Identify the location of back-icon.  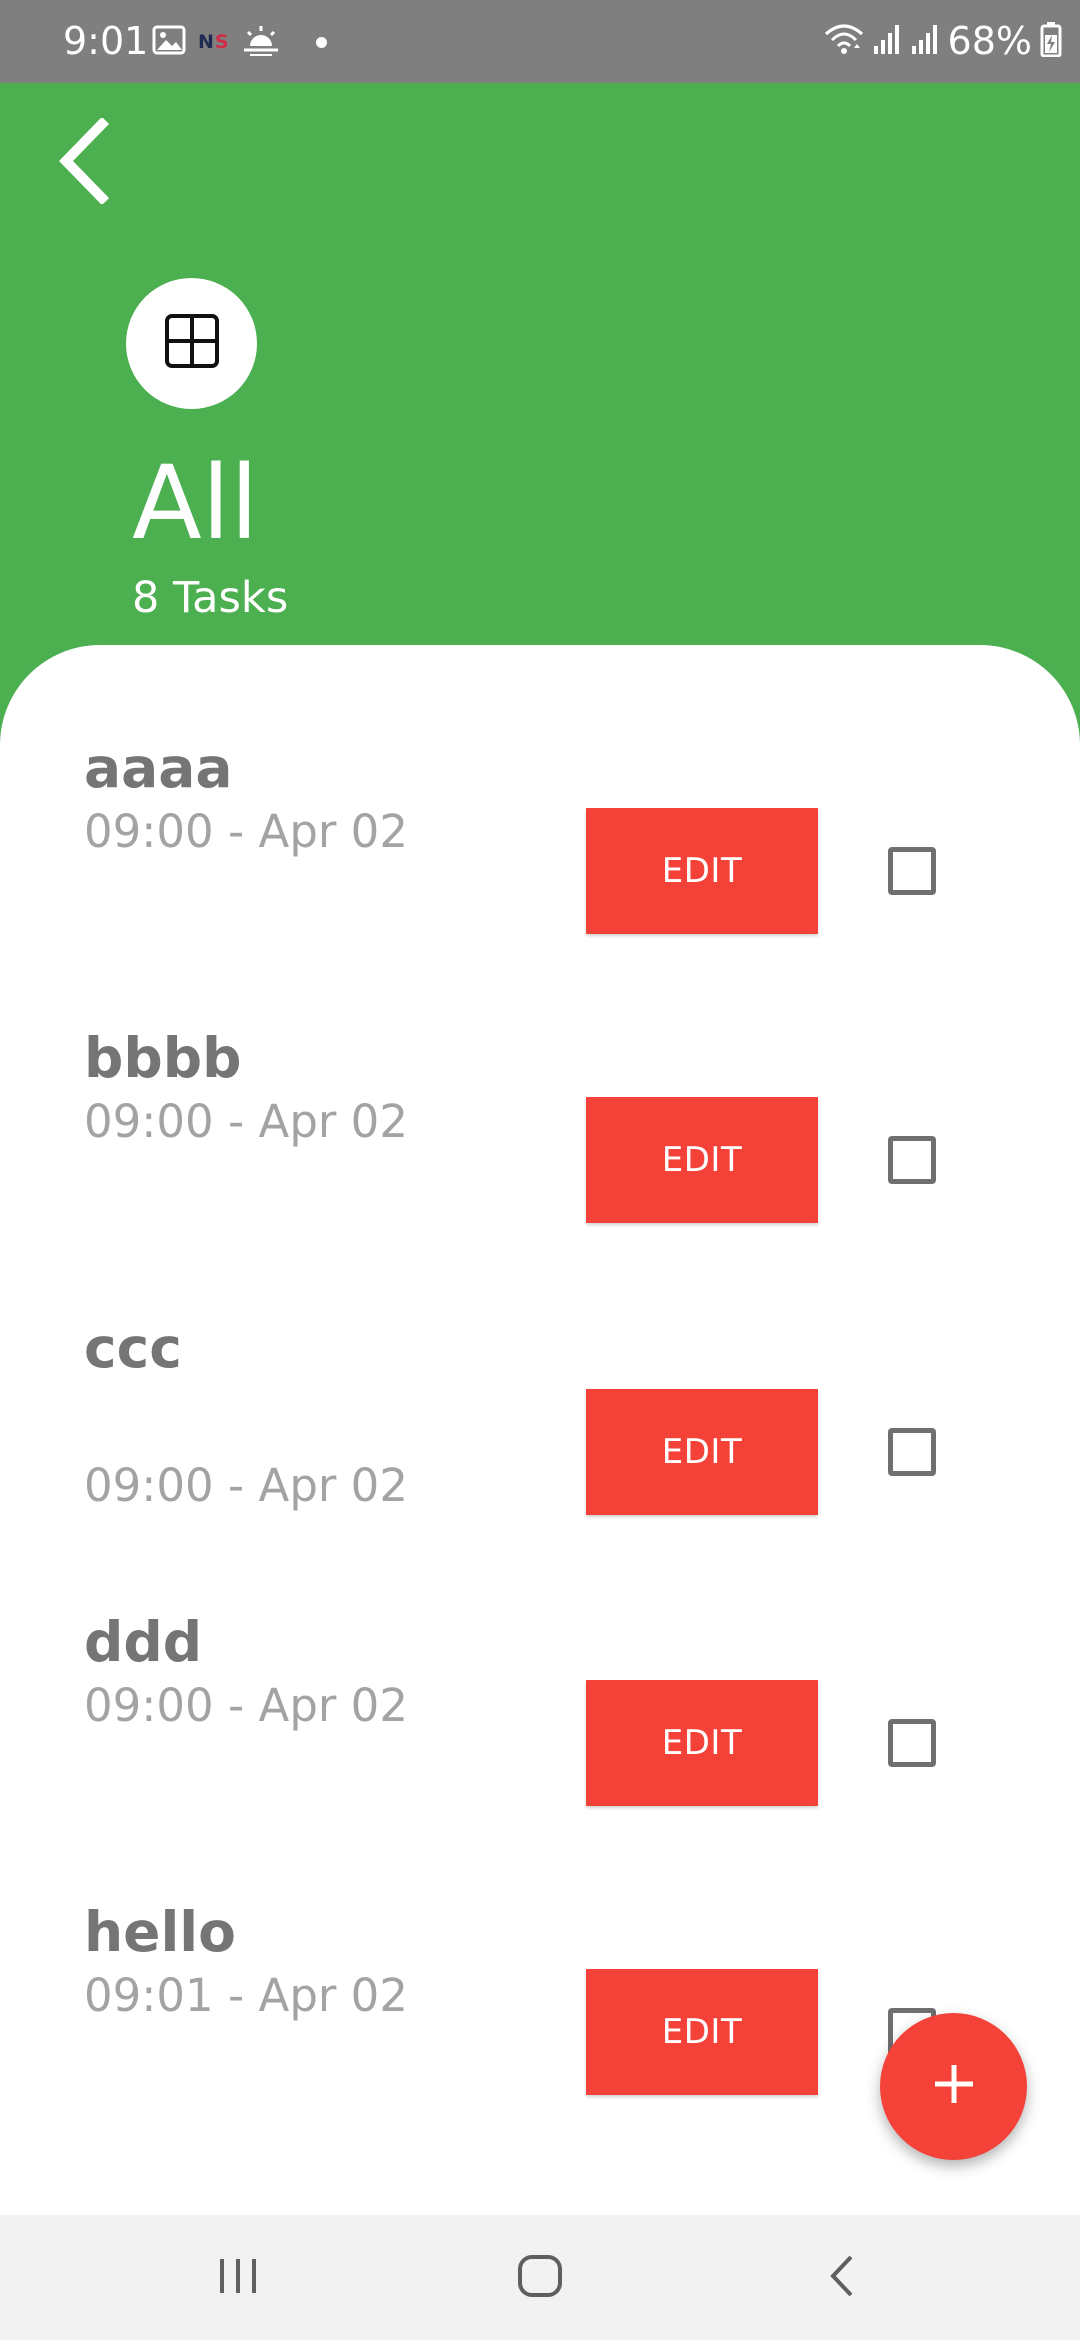
(842, 2278).